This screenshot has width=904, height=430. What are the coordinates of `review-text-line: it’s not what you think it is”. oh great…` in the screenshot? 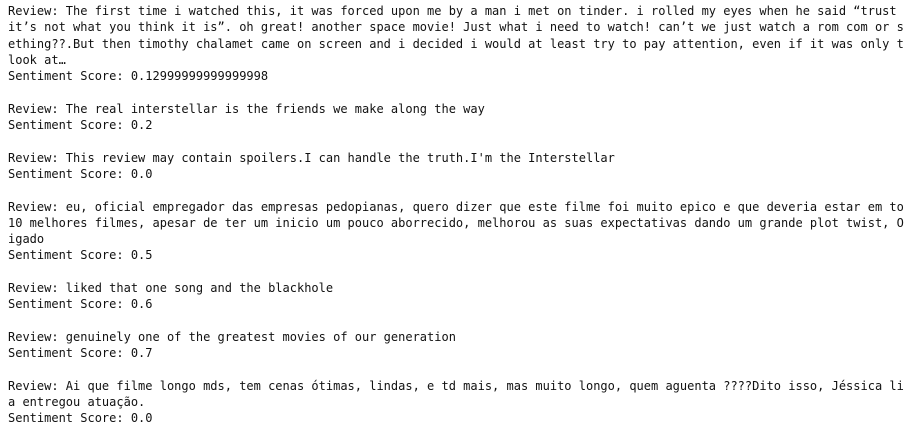 It's located at (456, 27).